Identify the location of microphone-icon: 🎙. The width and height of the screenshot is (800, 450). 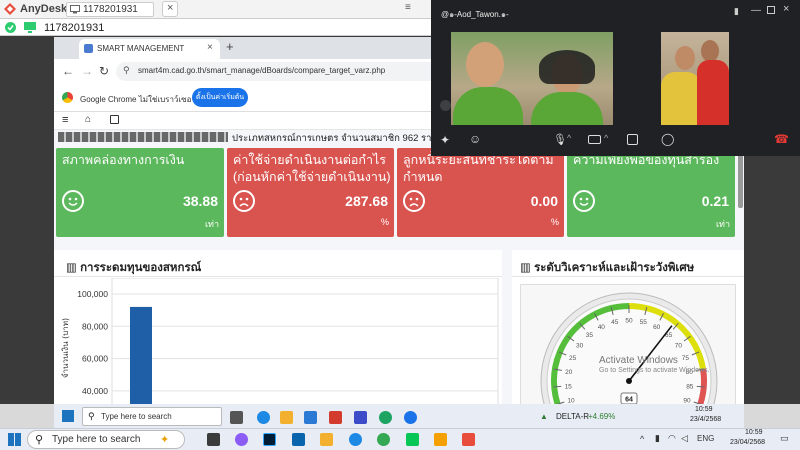
(560, 139).